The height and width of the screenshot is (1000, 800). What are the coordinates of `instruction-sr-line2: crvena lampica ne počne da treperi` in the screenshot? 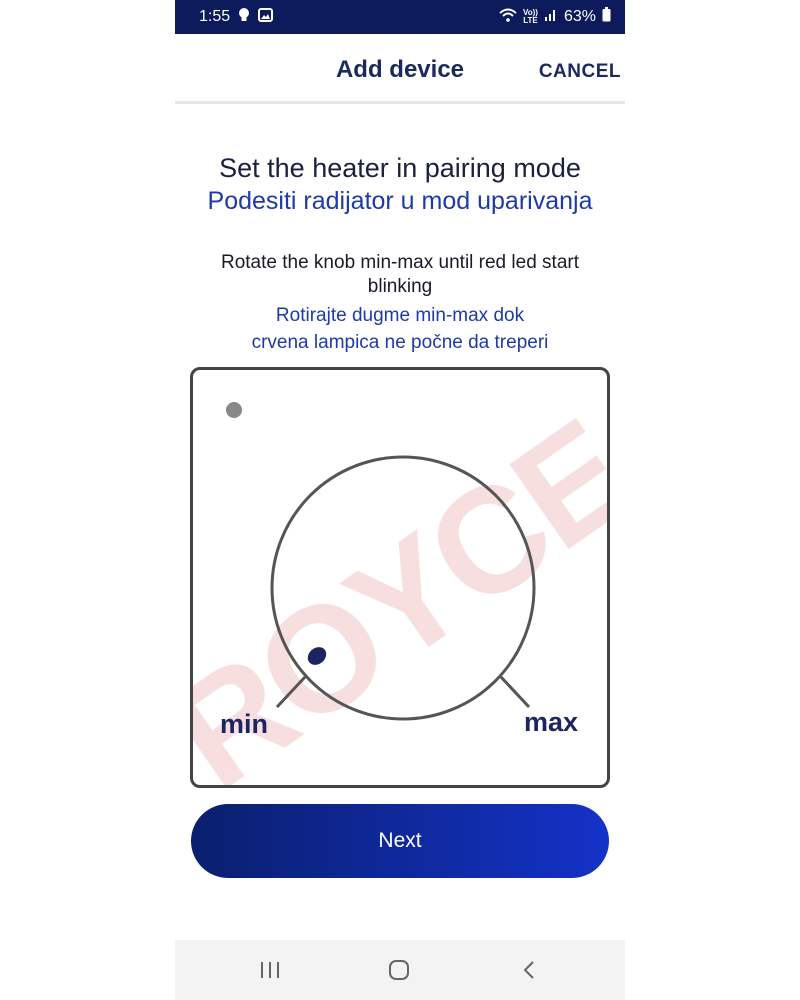 It's located at (400, 342).